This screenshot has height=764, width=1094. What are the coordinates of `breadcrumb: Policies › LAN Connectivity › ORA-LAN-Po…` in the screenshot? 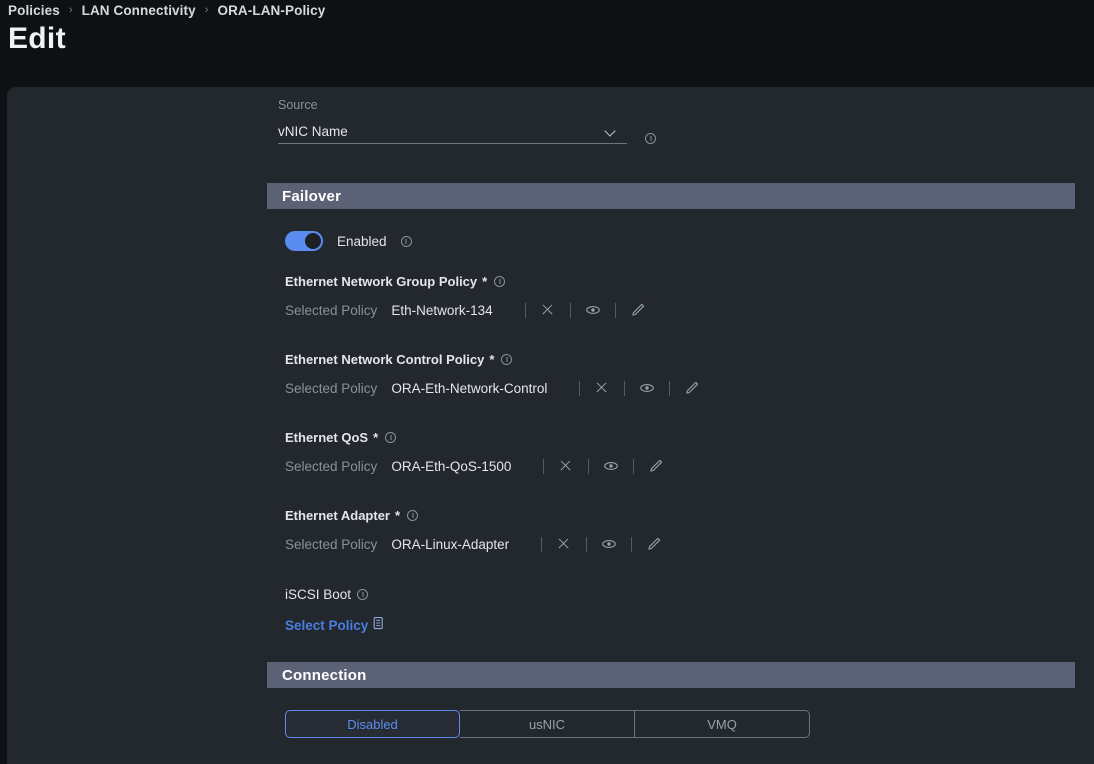 It's located at (166, 10).